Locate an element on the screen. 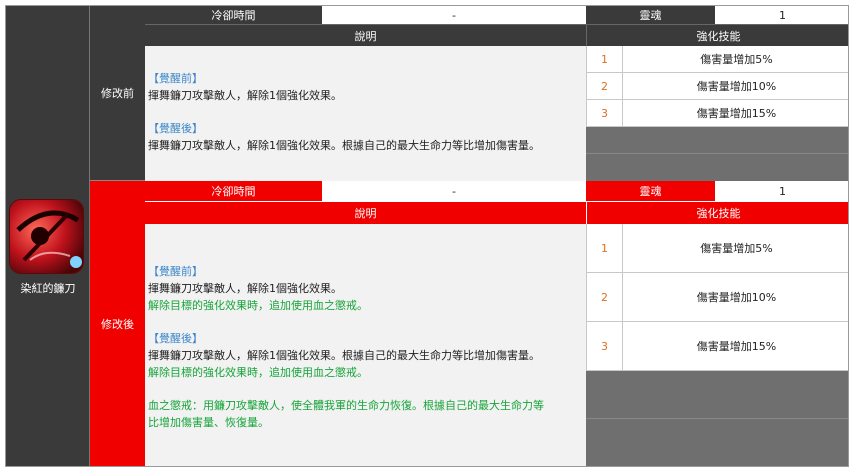  after-label: 修改後 is located at coordinates (117, 323).